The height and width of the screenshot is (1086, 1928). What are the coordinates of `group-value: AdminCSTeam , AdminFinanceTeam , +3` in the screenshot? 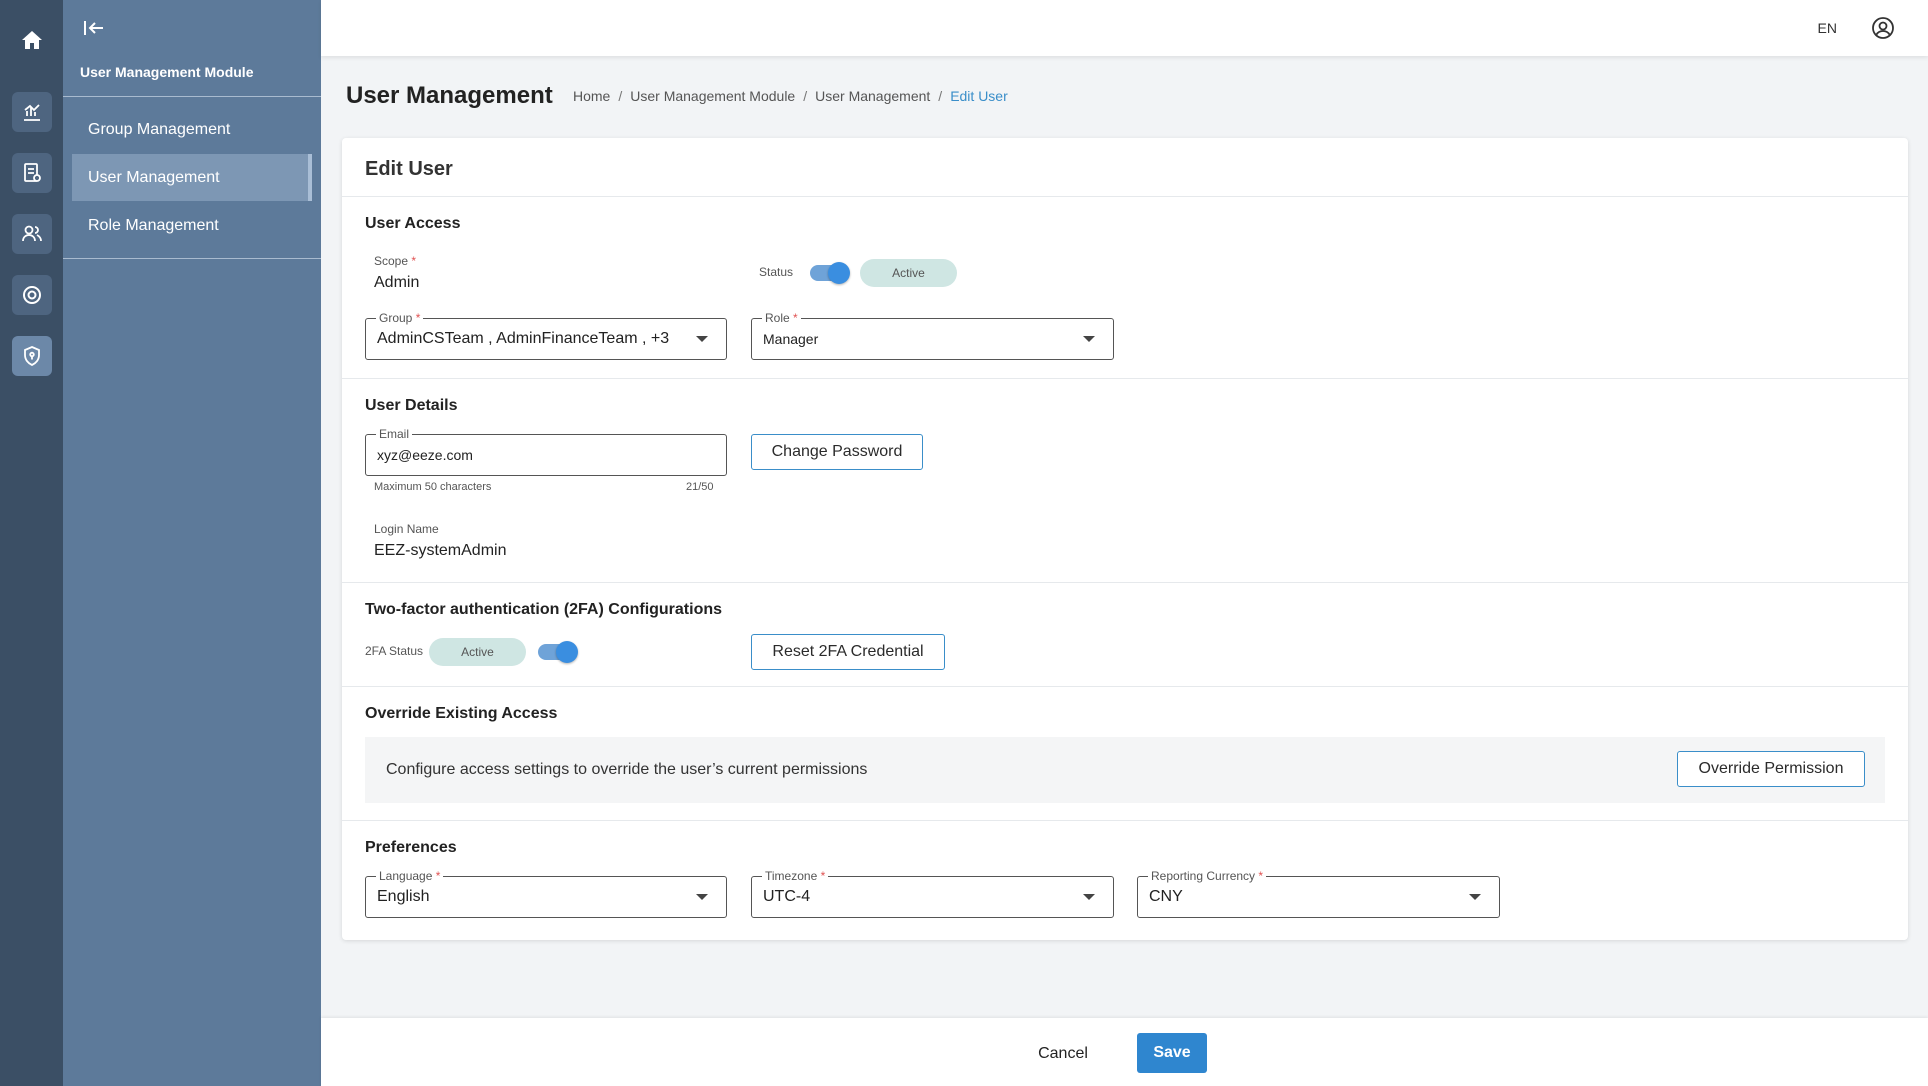 It's located at (523, 338).